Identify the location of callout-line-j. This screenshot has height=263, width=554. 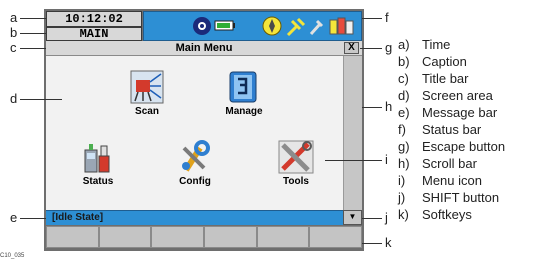
(372, 218).